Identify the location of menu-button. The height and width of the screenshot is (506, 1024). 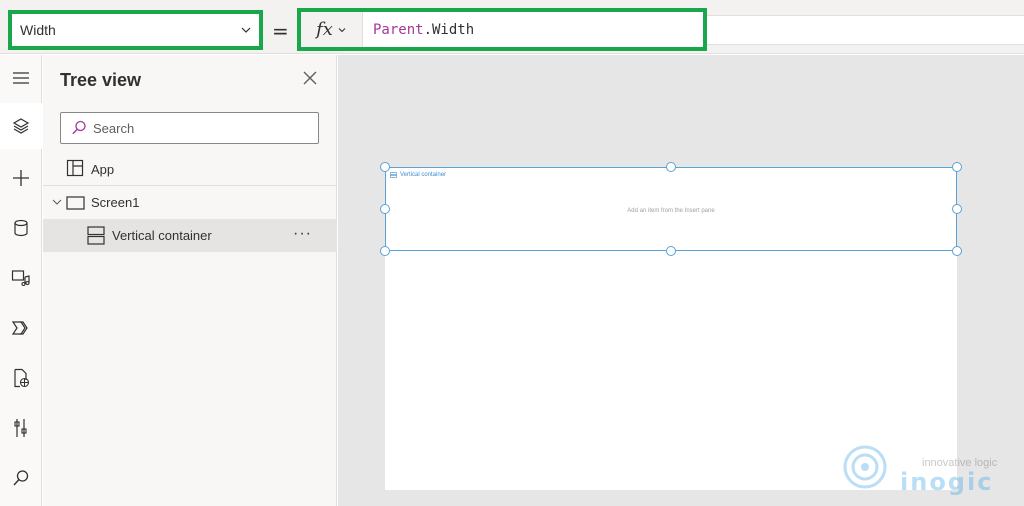
(21, 78).